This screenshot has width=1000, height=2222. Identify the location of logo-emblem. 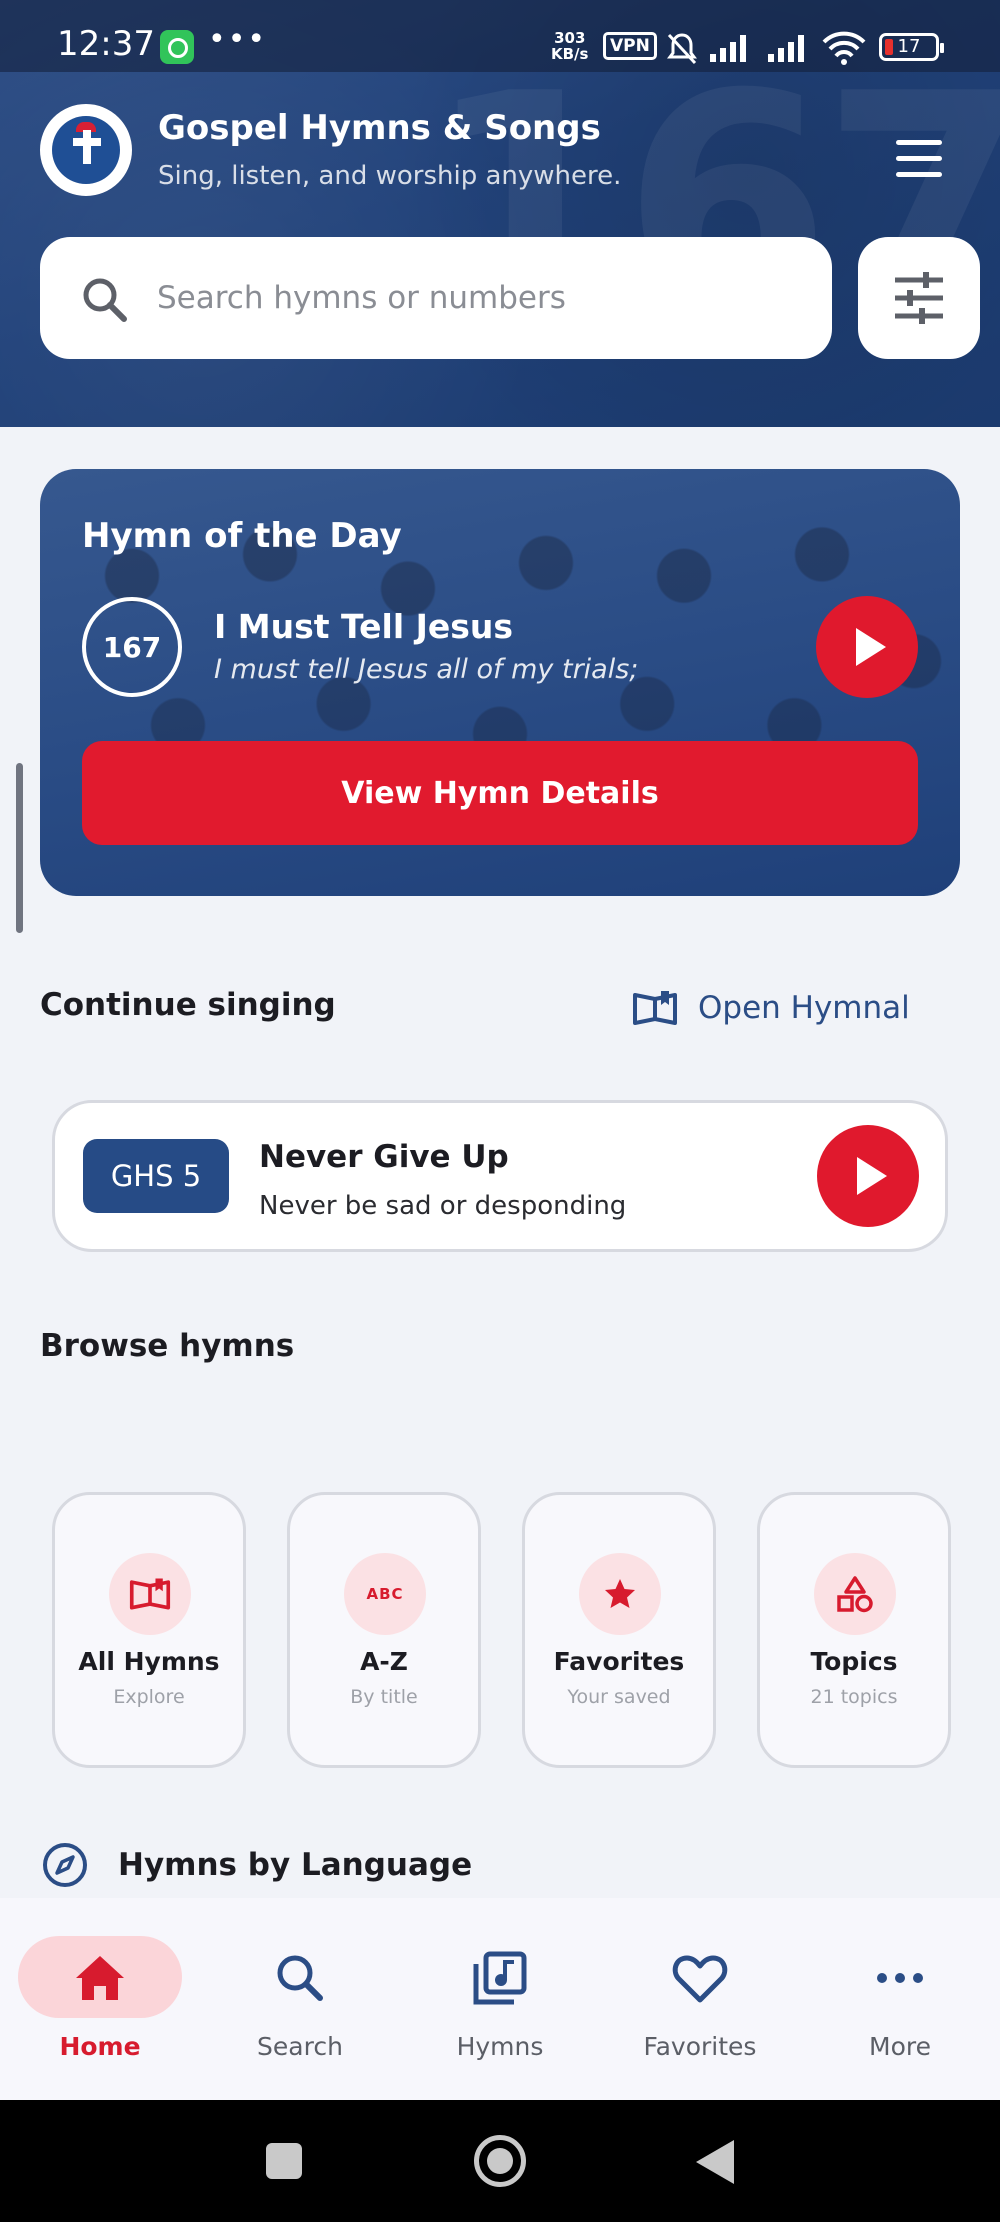
(86, 150).